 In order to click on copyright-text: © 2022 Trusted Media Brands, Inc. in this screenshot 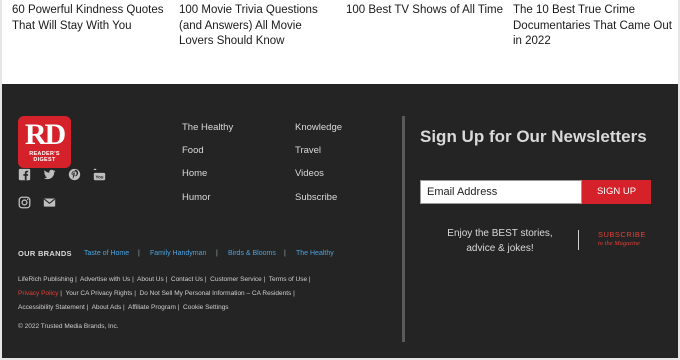, I will do `click(68, 326)`.